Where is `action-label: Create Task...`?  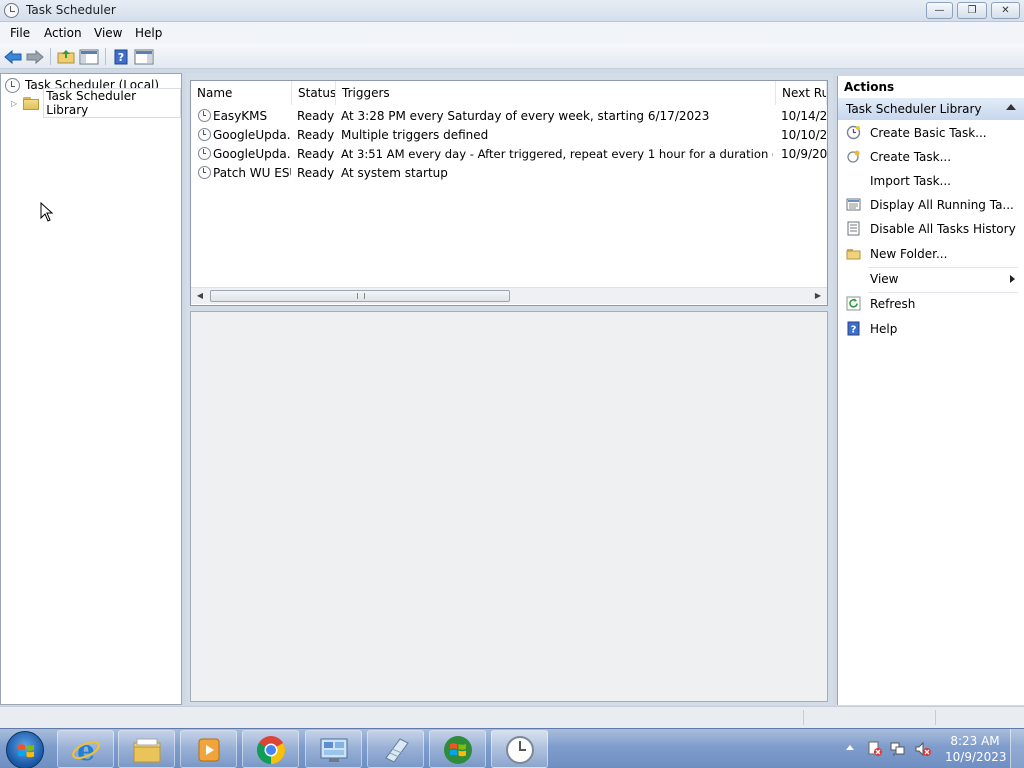 action-label: Create Task... is located at coordinates (911, 157).